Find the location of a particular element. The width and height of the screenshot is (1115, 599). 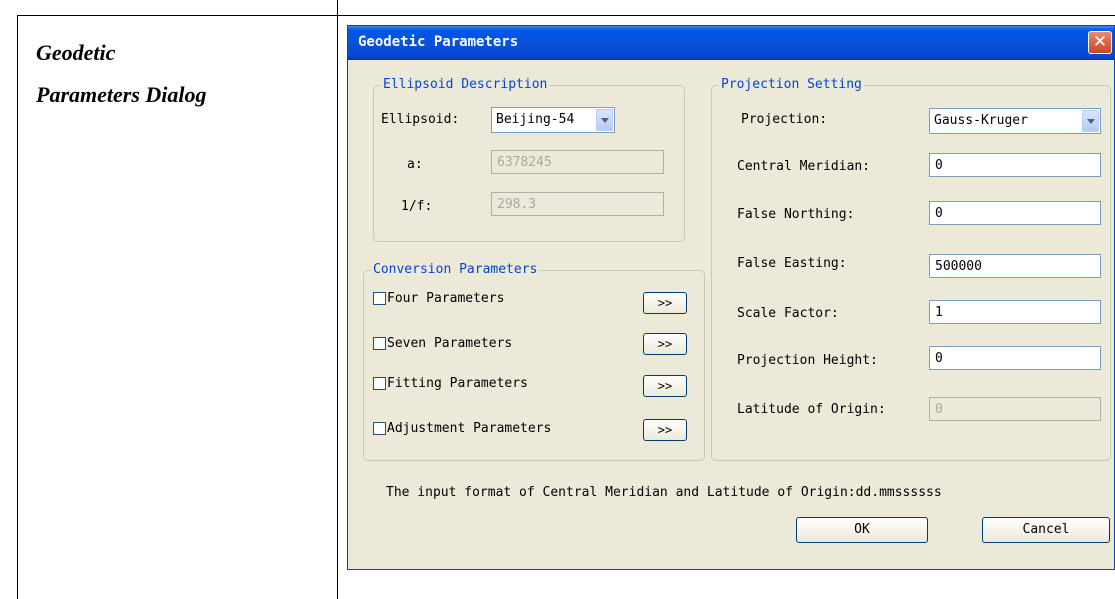

four-parameters-button: >> is located at coordinates (665, 303).